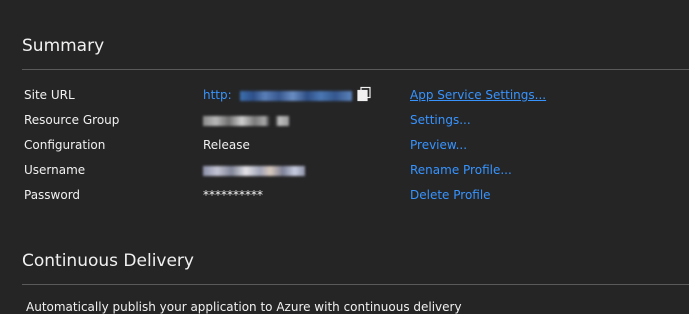 The height and width of the screenshot is (314, 689). Describe the element at coordinates (450, 195) in the screenshot. I see `delete-profile-link: Delete Profile` at that location.